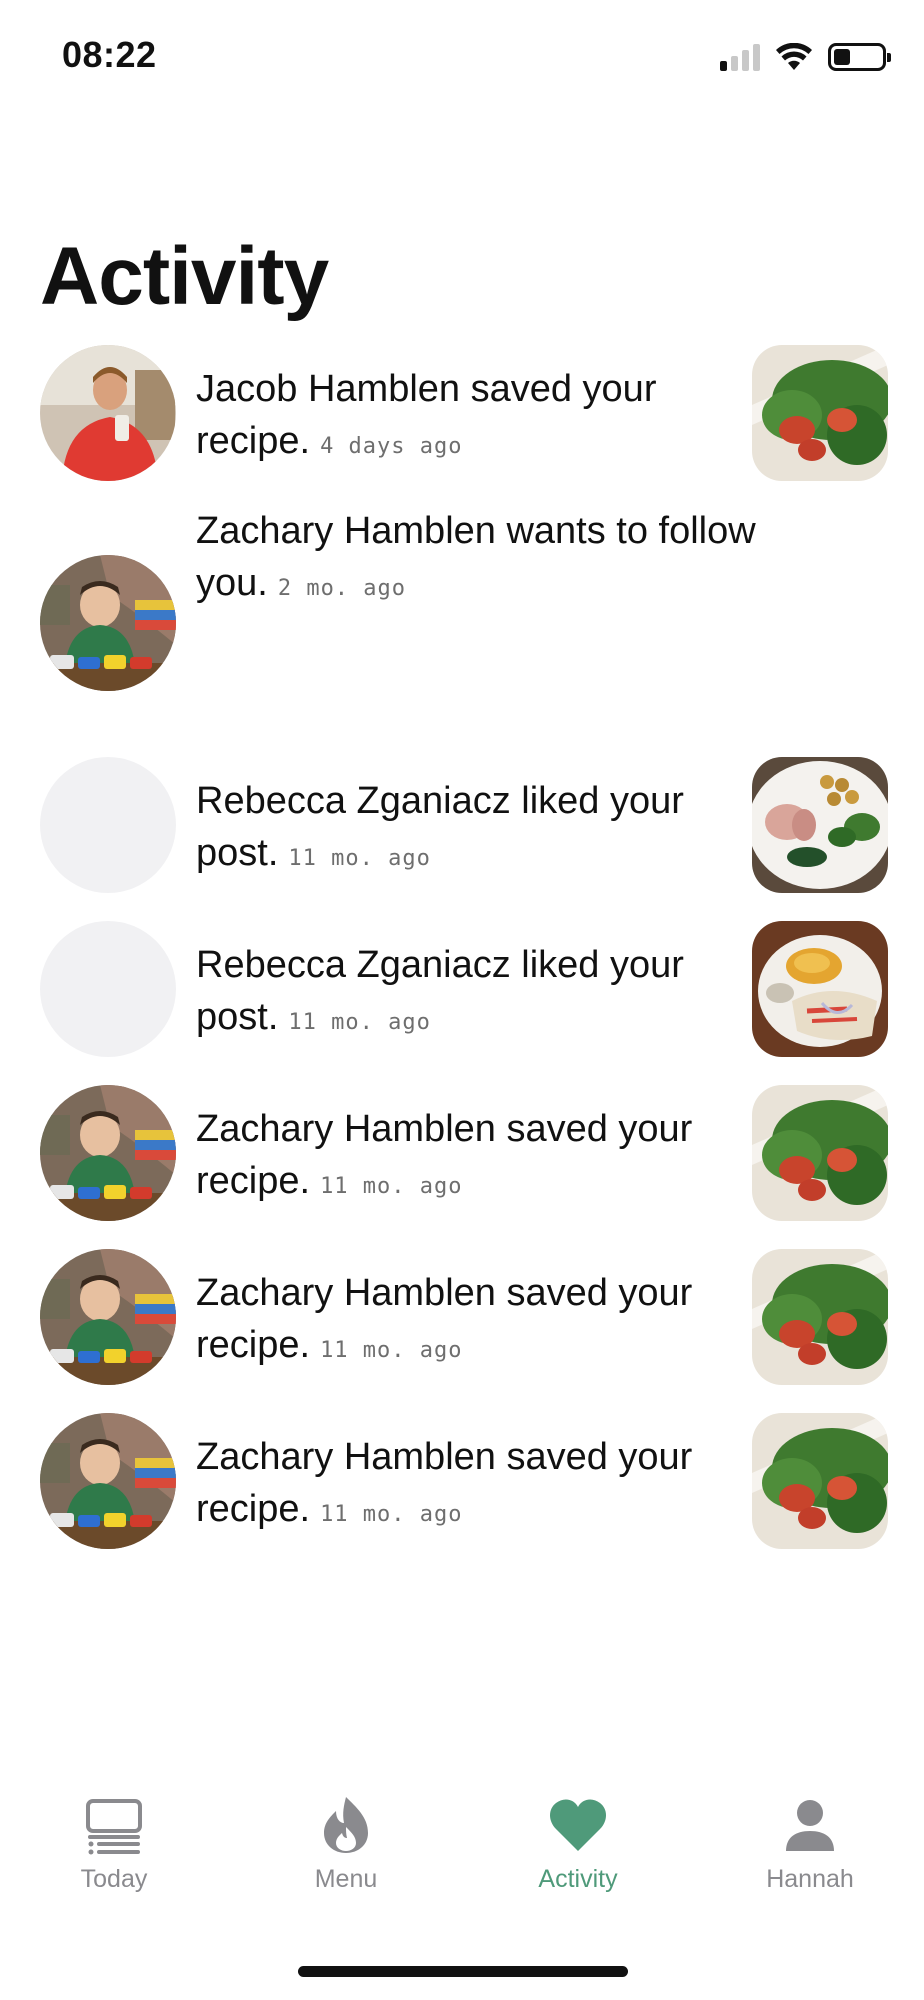  I want to click on tab-profile: Hannah, so click(810, 1844).